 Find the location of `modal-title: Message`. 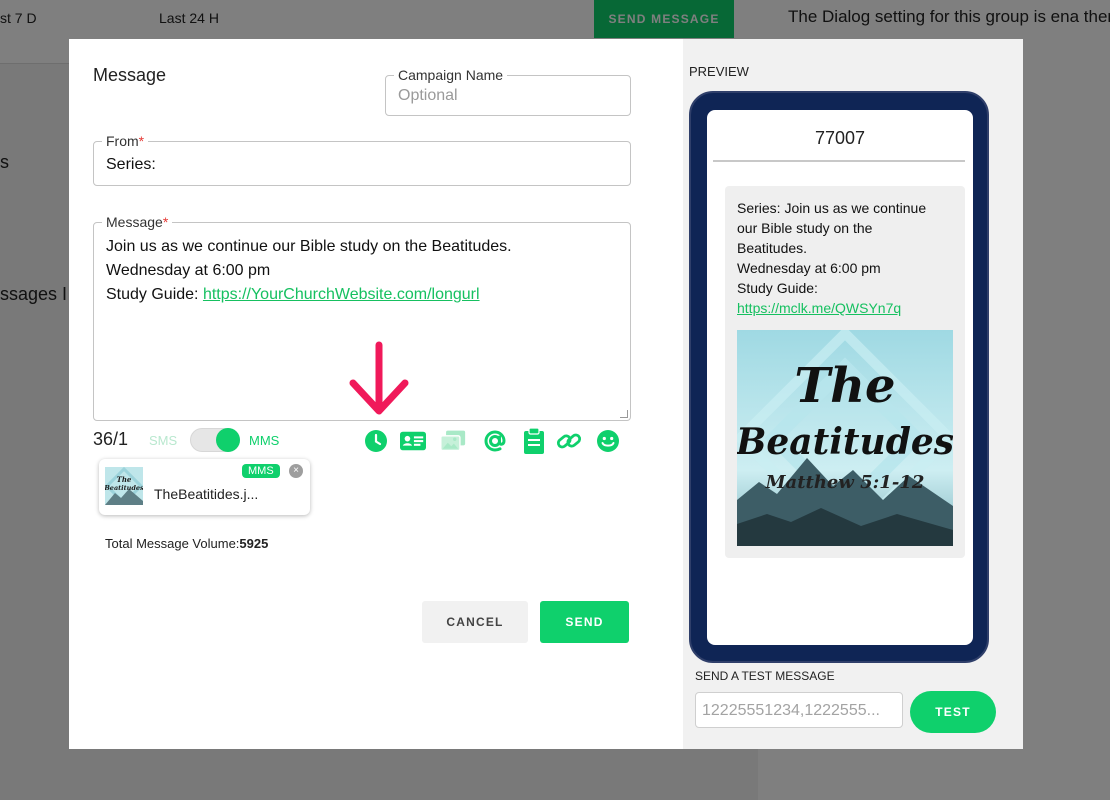

modal-title: Message is located at coordinates (130, 75).